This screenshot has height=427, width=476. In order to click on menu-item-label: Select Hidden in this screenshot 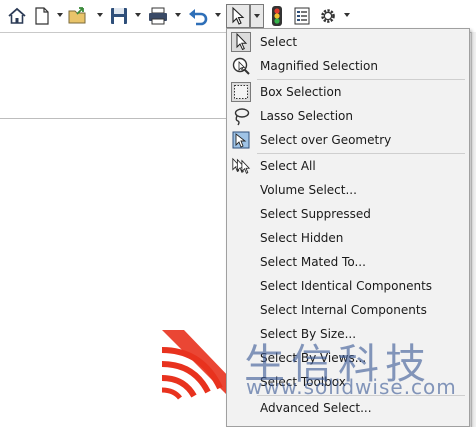, I will do `click(302, 238)`.